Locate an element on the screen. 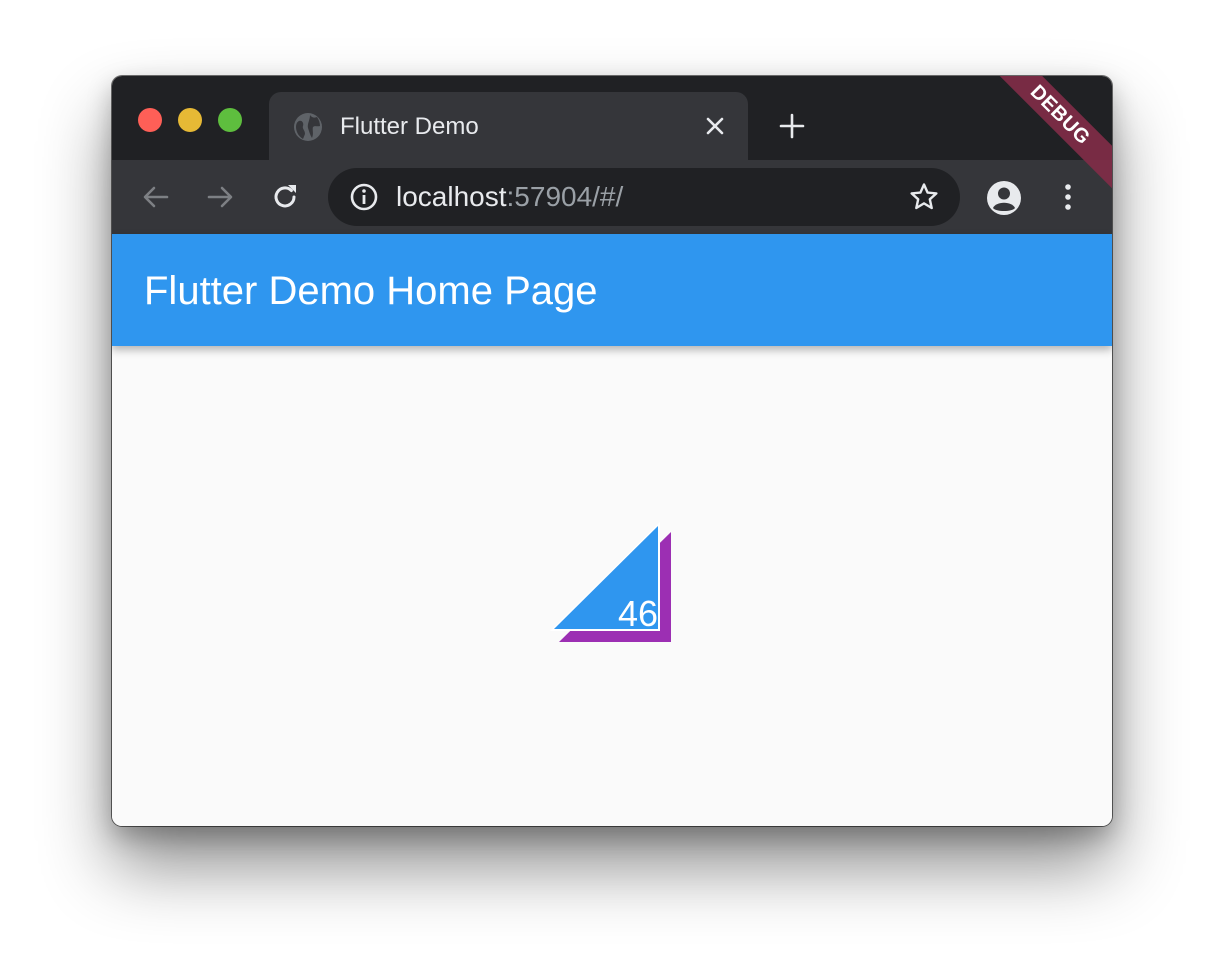 The width and height of the screenshot is (1224, 974). menu-dots-icon is located at coordinates (1068, 197).